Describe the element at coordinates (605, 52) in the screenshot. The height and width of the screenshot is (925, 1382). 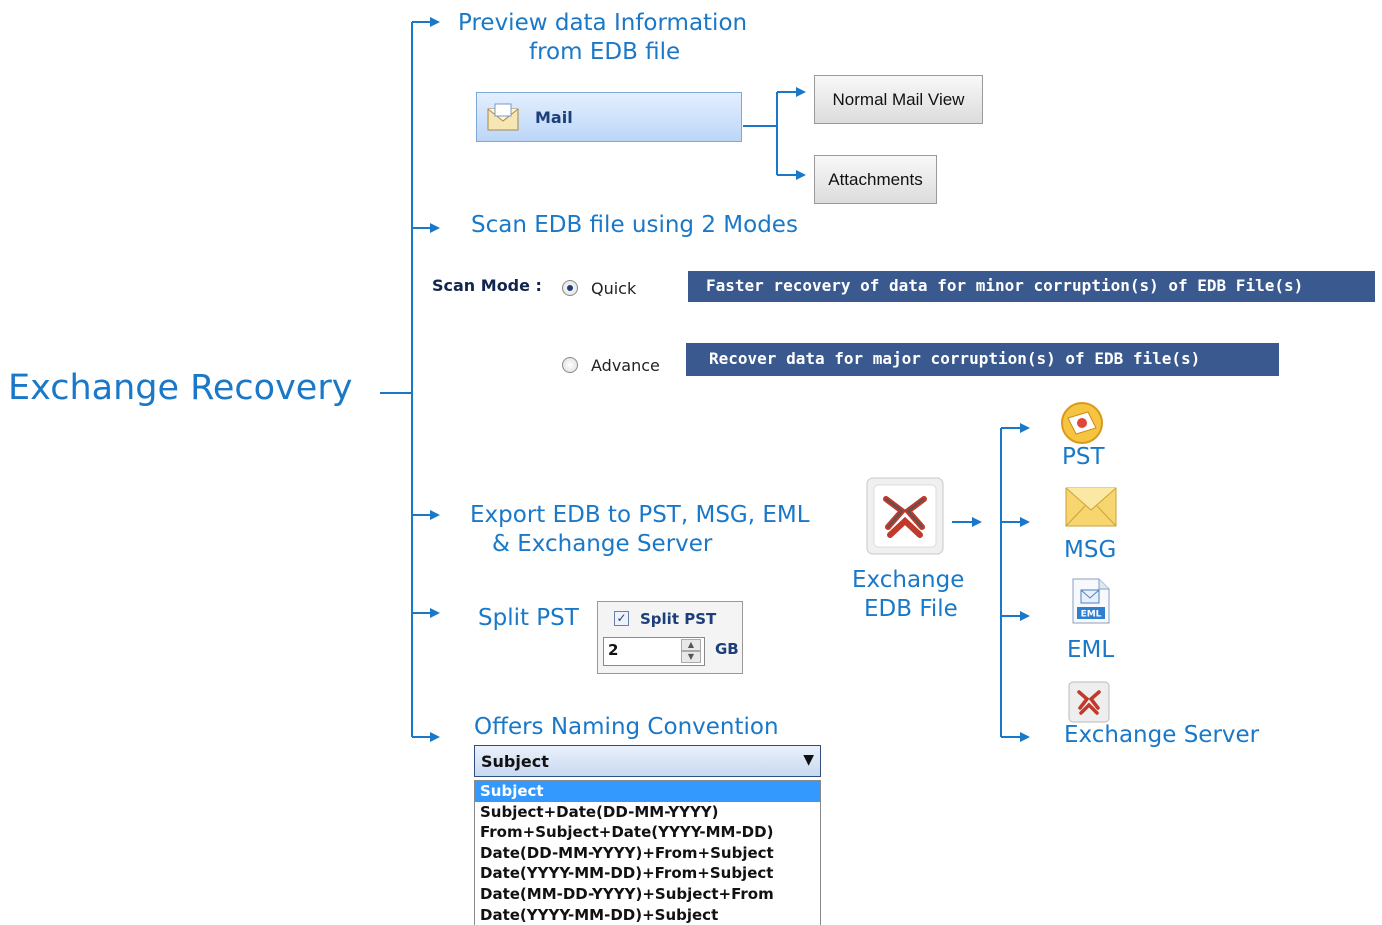
I see `preview-title-line2: from EDB file` at that location.